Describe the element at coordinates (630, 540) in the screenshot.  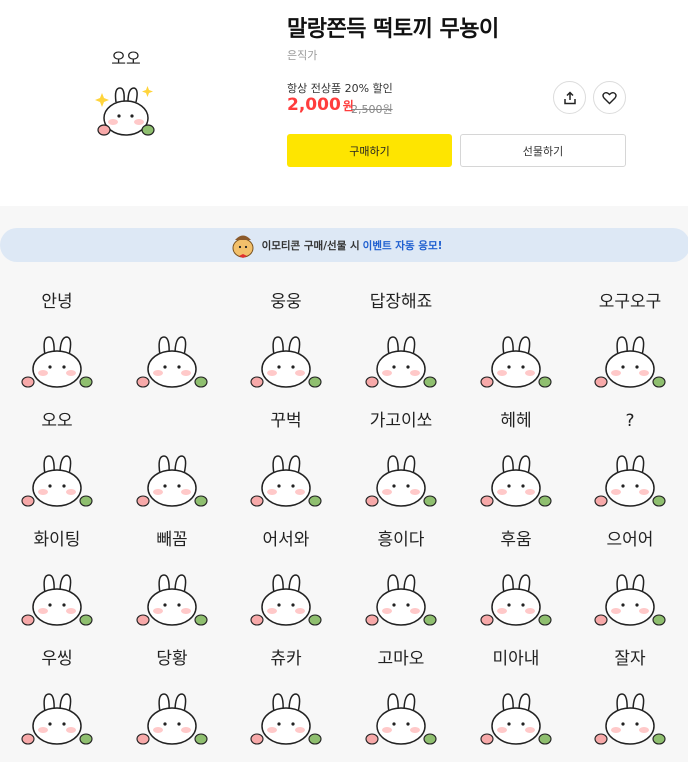
I see `sticker-caption: 으어어` at that location.